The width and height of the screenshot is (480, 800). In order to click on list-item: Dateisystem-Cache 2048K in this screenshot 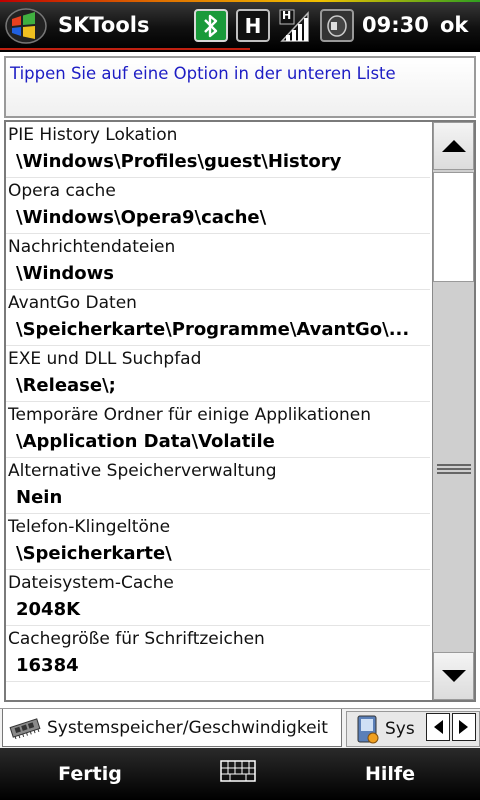, I will do `click(218, 598)`.